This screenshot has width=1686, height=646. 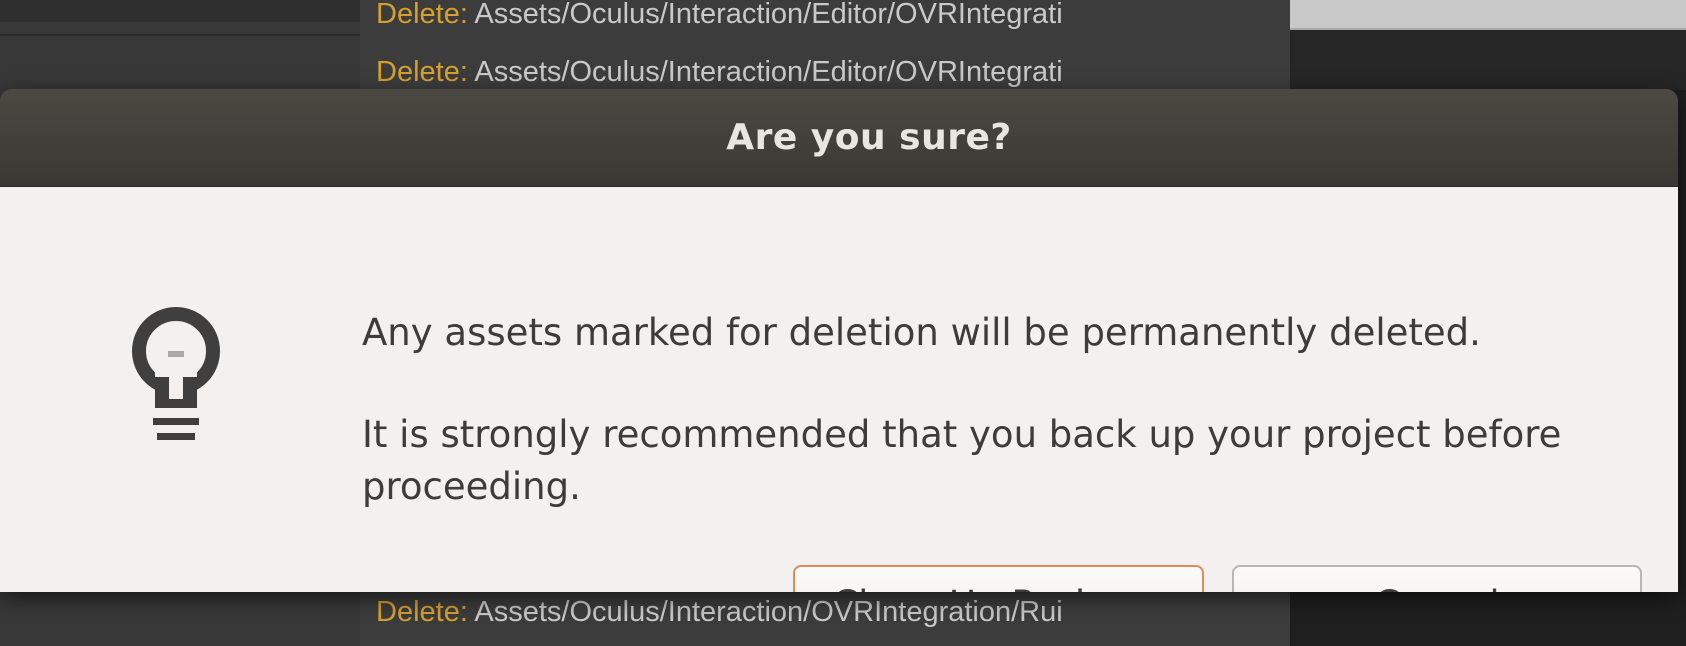 I want to click on lightbulb-icon, so click(x=176, y=382).